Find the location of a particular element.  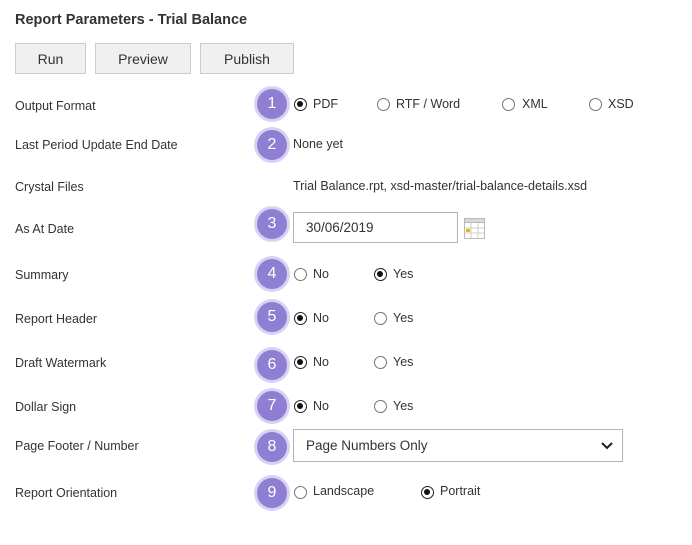

output-format-rtf-label: RTF / Word is located at coordinates (428, 104).